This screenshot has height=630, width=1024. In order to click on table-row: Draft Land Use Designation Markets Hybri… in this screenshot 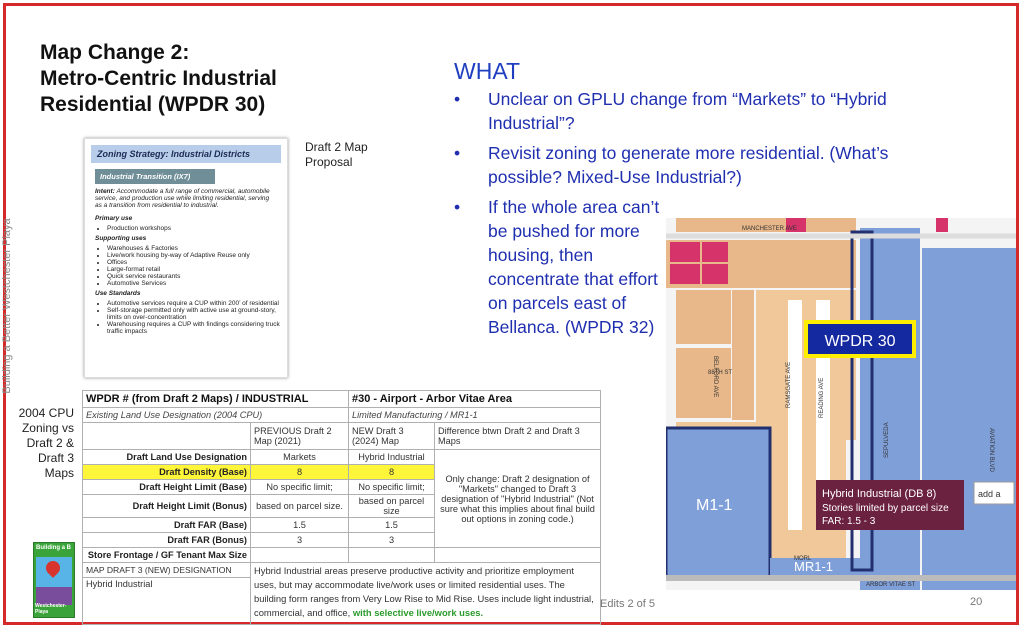, I will do `click(342, 498)`.